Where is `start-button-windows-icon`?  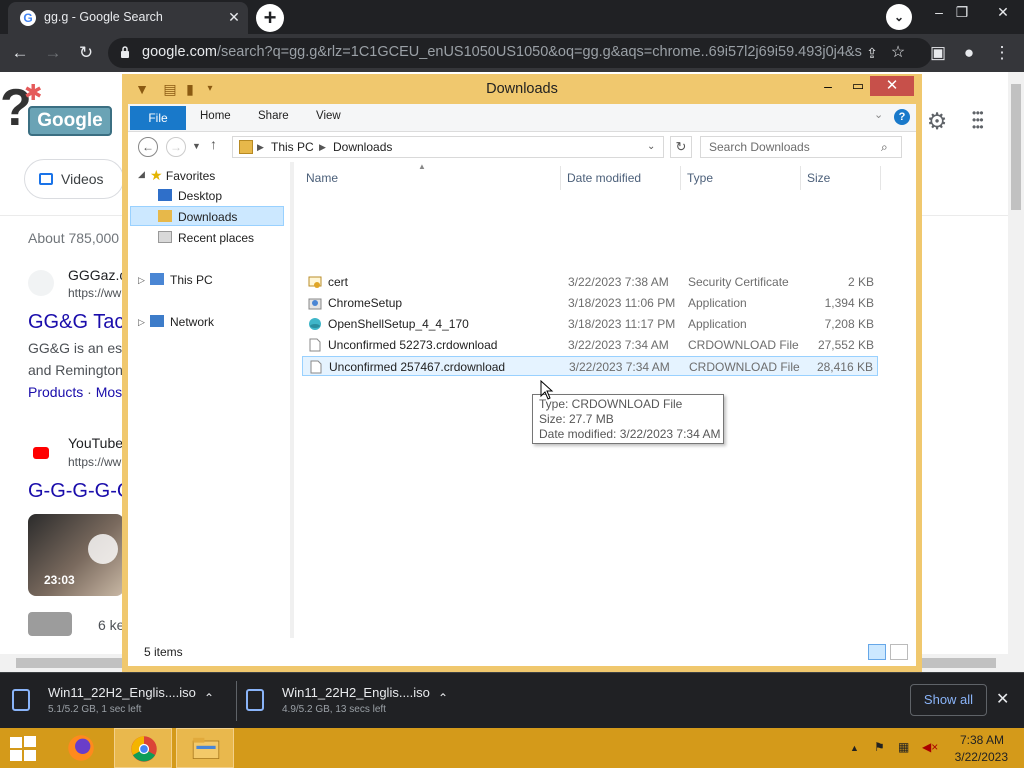 start-button-windows-icon is located at coordinates (23, 749).